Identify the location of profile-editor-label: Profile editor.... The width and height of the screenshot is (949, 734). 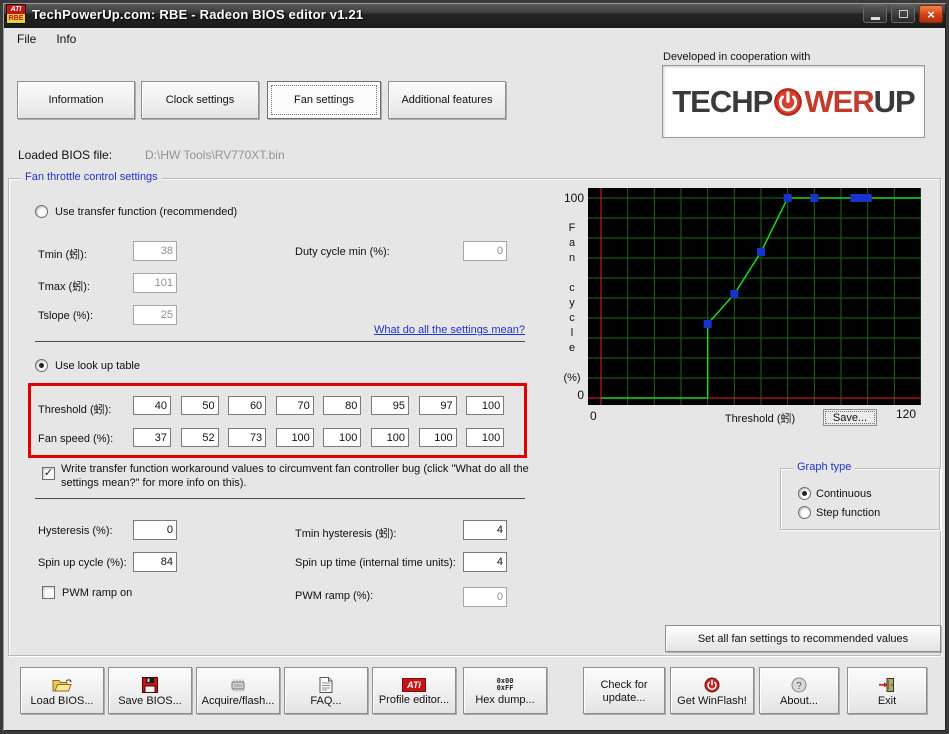
(414, 700).